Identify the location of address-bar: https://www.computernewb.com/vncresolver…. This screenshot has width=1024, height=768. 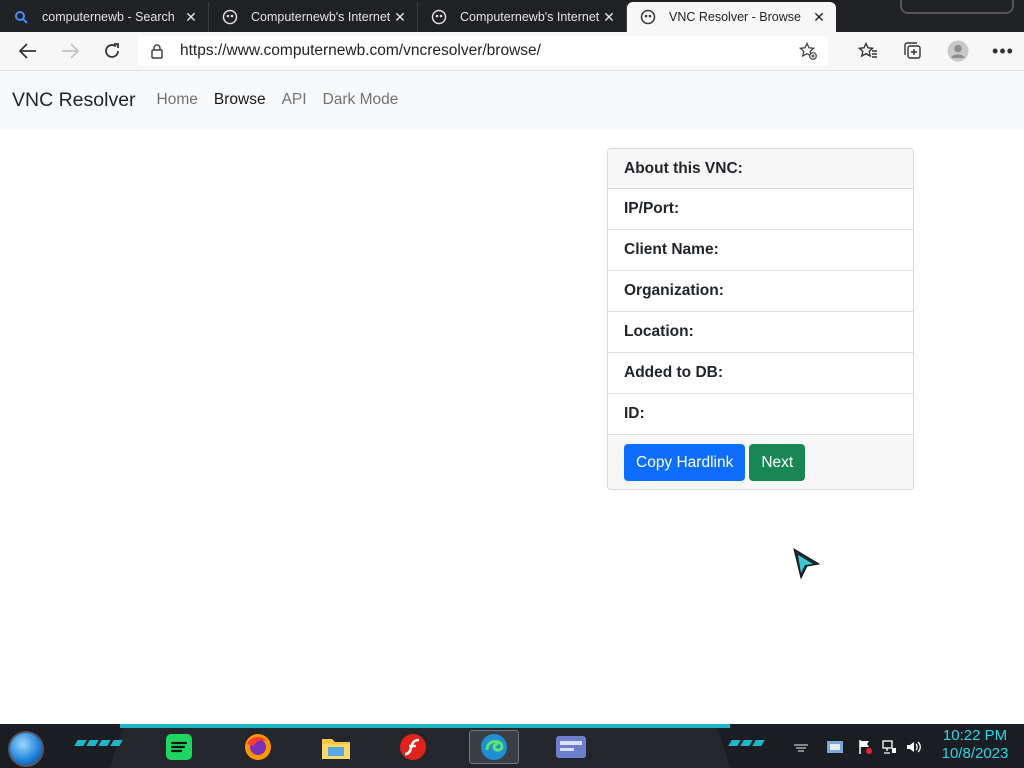
(483, 51).